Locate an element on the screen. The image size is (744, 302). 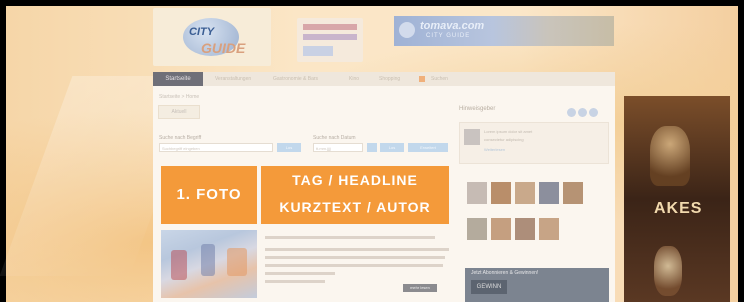
nav-item: Shopping is located at coordinates (389, 79).